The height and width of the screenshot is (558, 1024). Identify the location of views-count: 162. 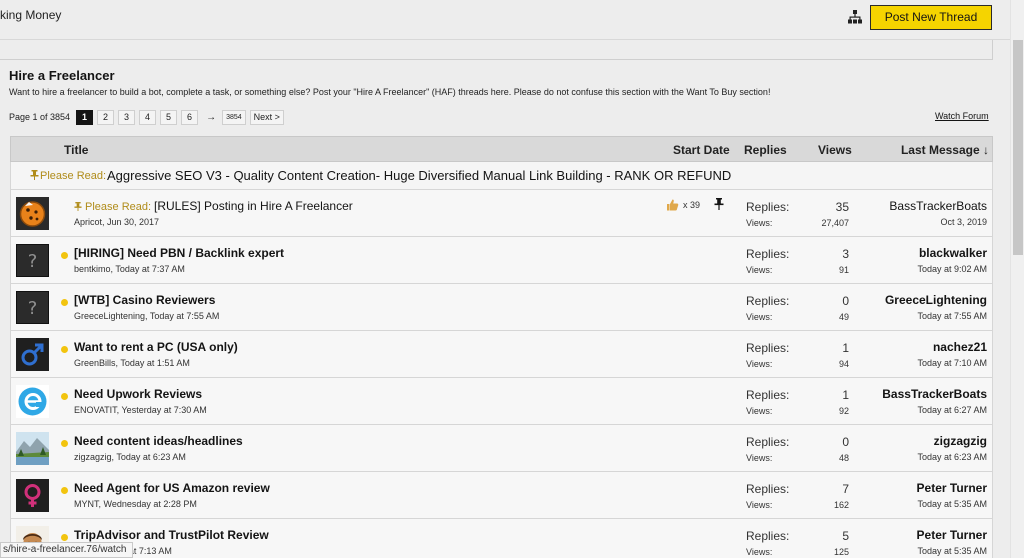
(841, 505).